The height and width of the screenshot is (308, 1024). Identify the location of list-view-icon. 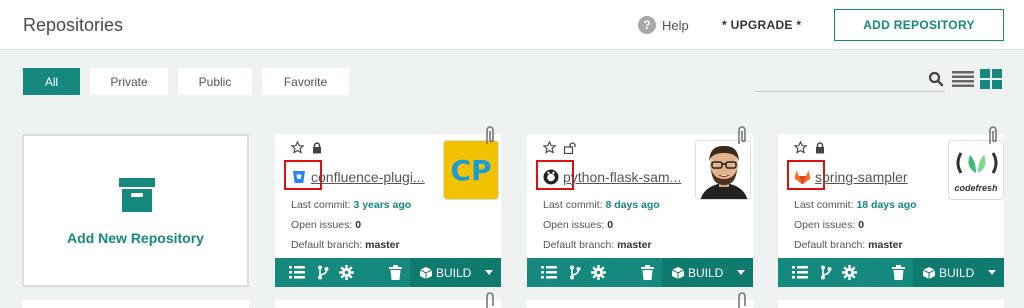
(963, 79).